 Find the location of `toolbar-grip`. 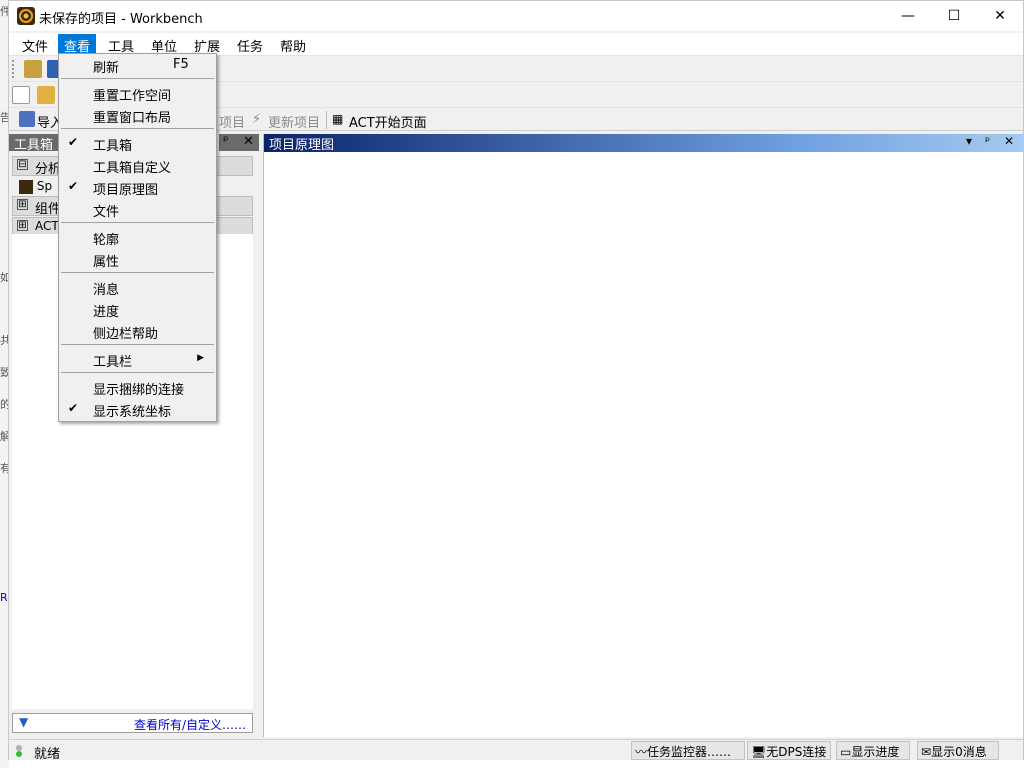

toolbar-grip is located at coordinates (13, 69).